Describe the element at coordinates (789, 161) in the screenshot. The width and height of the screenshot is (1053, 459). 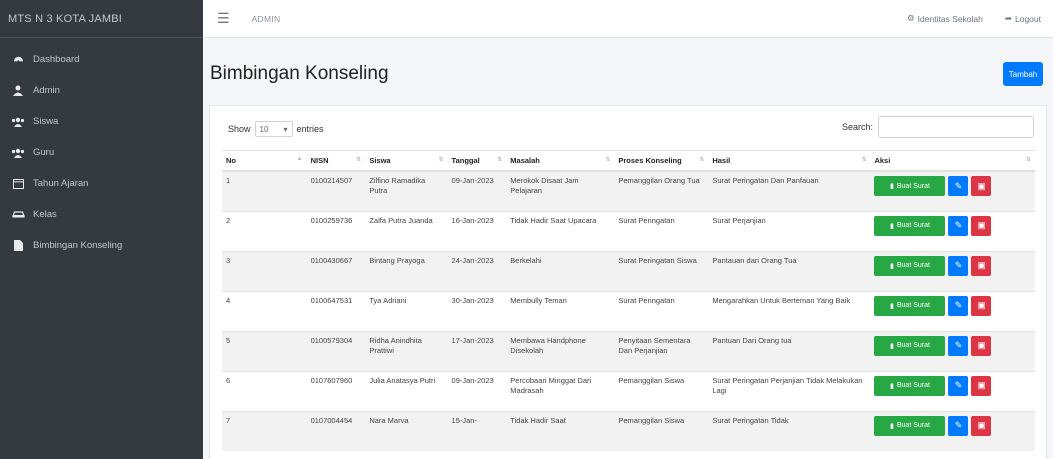
I see `col-header-hasil: Hasil ⇅` at that location.